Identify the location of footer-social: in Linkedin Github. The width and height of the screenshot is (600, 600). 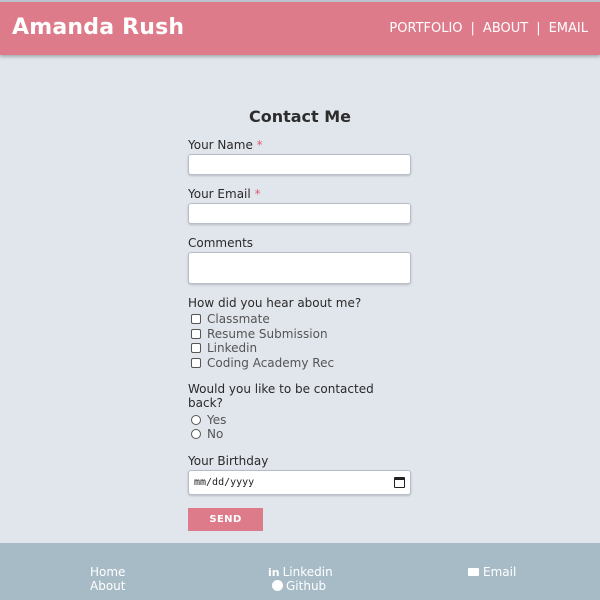
(300, 579).